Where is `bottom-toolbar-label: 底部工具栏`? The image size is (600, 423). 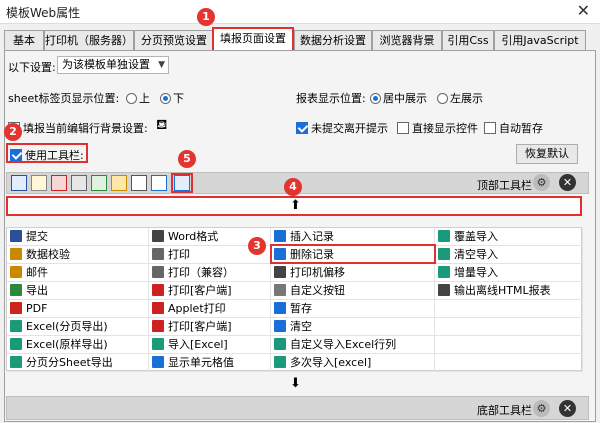 bottom-toolbar-label: 底部工具栏 is located at coordinates (504, 410).